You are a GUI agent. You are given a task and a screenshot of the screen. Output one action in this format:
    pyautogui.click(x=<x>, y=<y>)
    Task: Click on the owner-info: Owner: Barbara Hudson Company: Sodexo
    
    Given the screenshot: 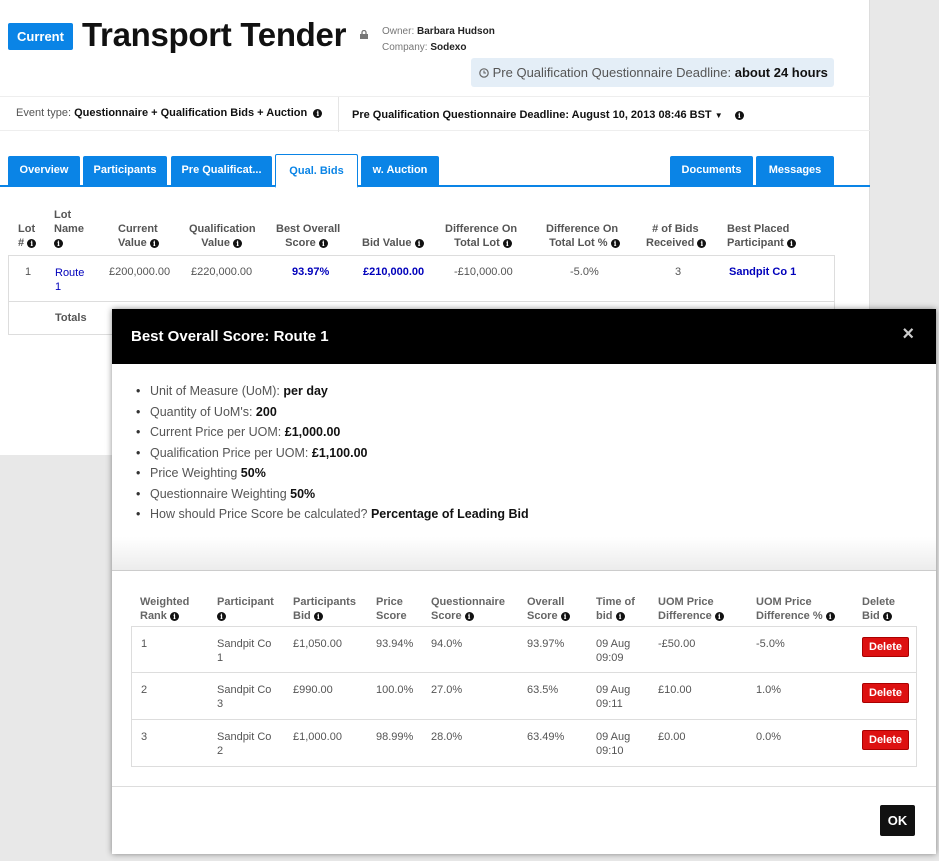 What is the action you would take?
    pyautogui.click(x=438, y=40)
    